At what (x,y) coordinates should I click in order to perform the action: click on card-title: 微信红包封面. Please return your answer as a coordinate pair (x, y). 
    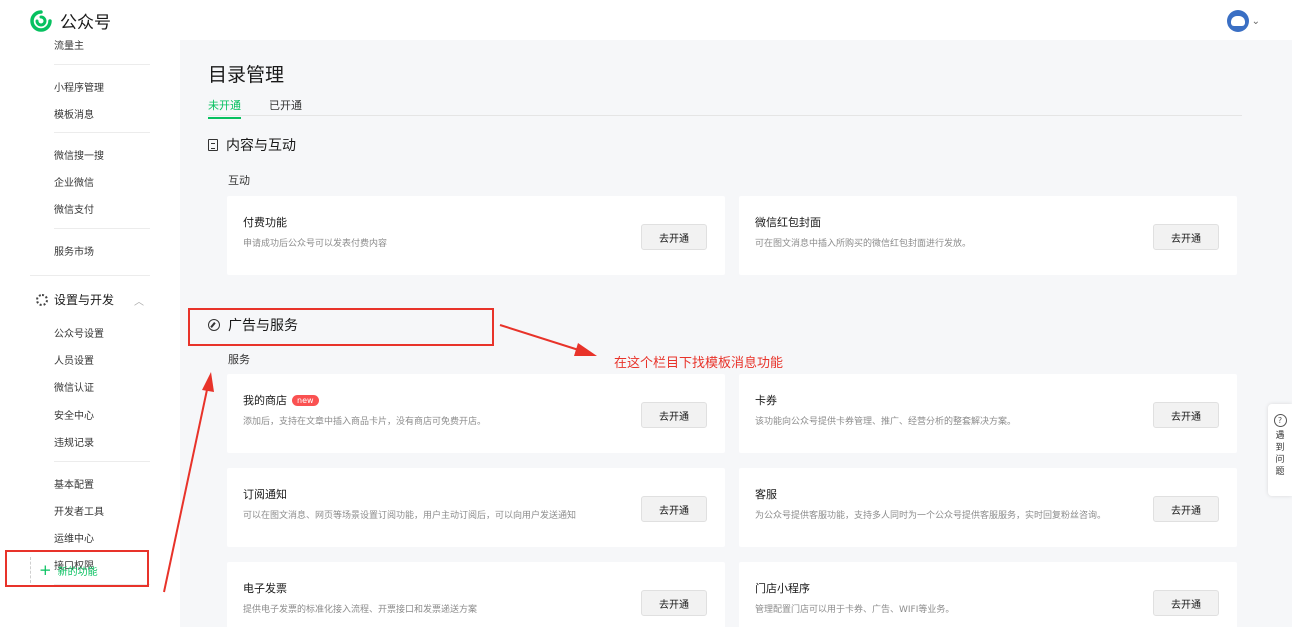
    Looking at the image, I should click on (788, 222).